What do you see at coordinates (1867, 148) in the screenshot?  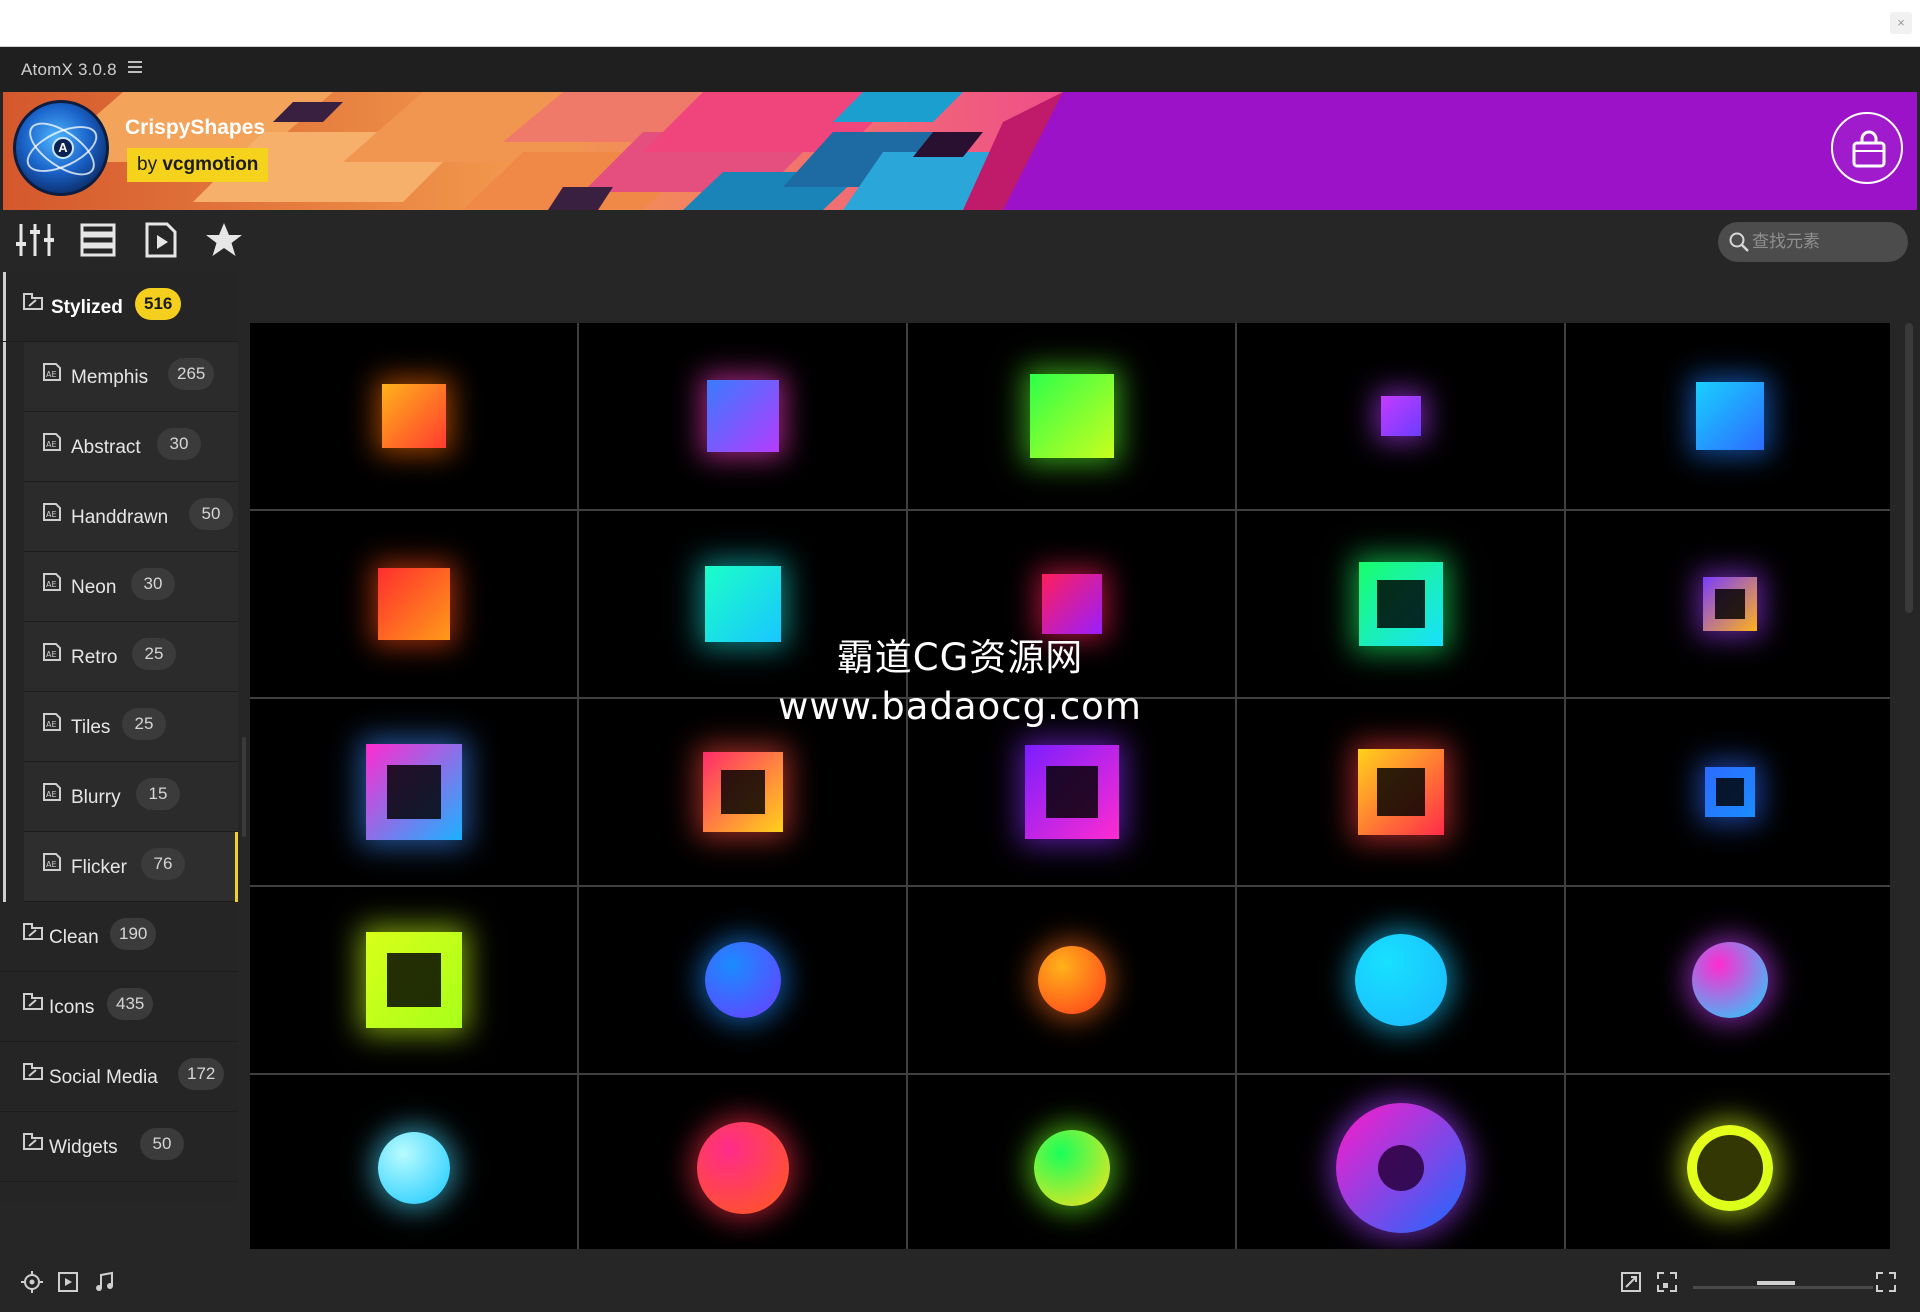 I see `store-button` at bounding box center [1867, 148].